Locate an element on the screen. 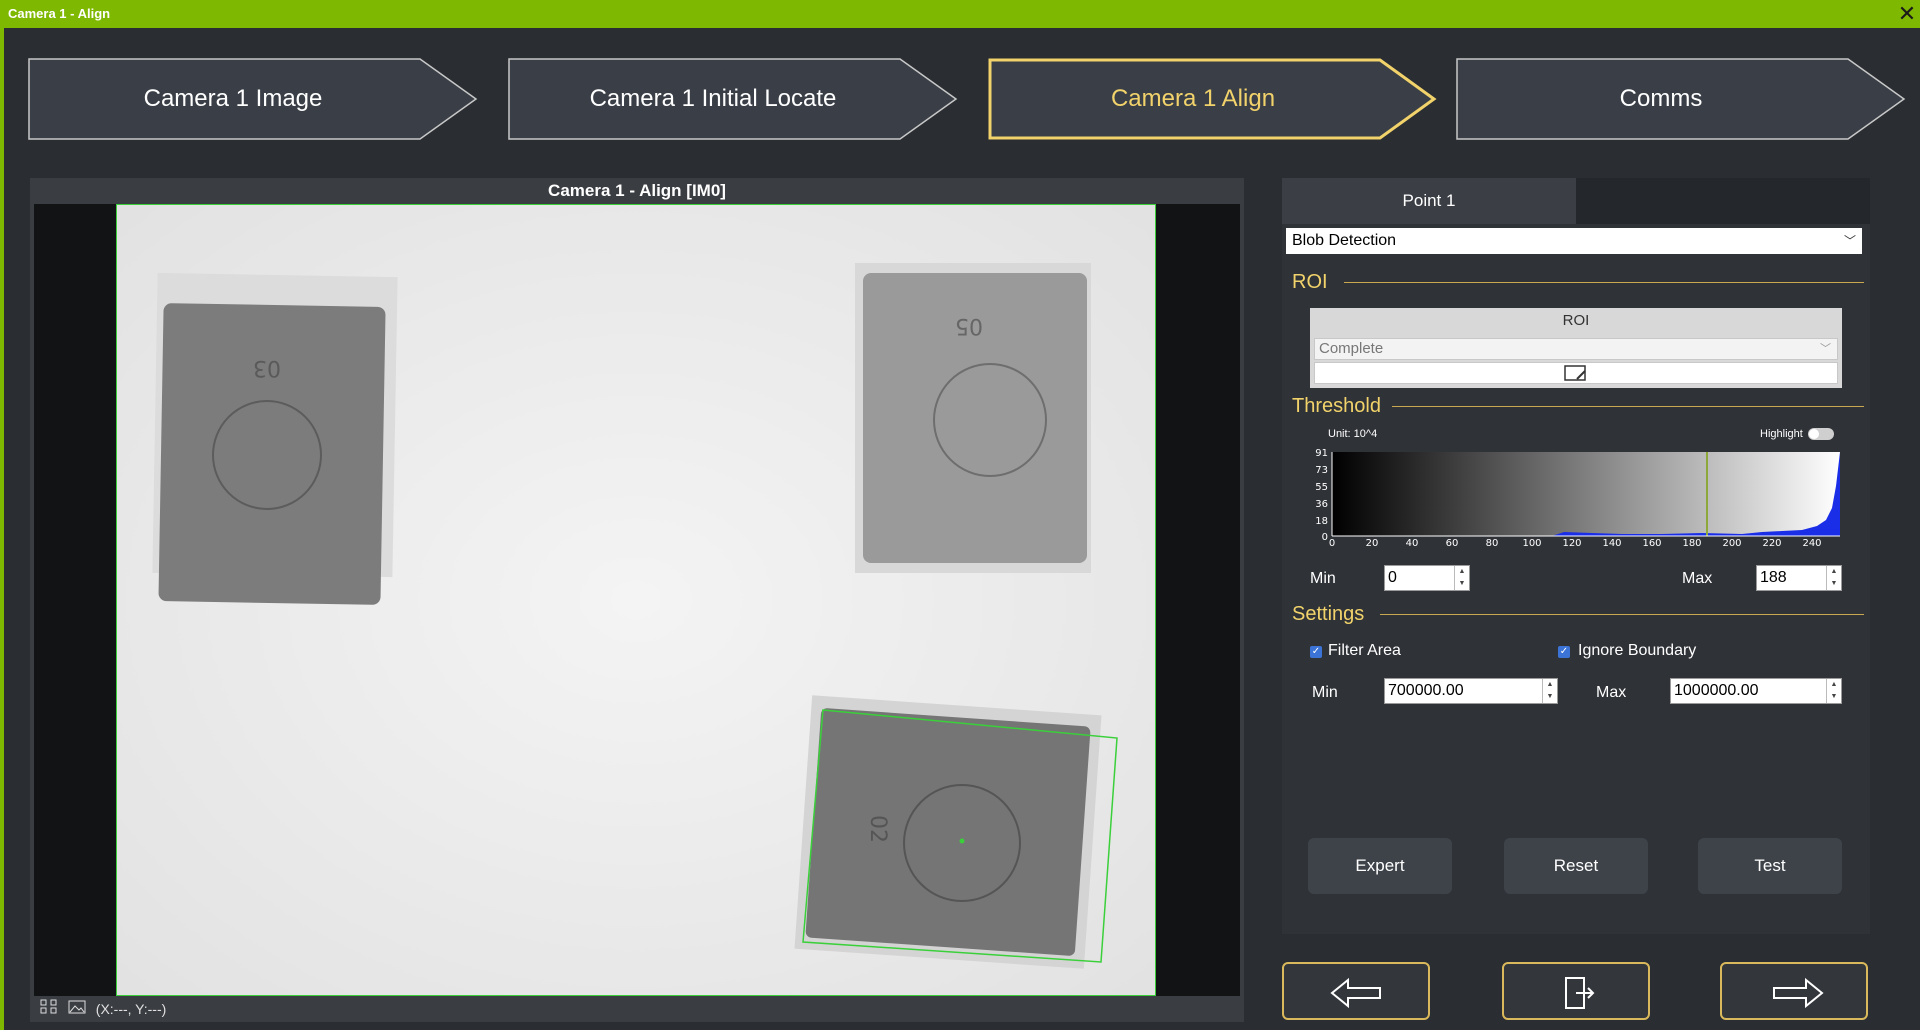 The height and width of the screenshot is (1030, 1920). settings-section-title: Settings is located at coordinates (1328, 614).